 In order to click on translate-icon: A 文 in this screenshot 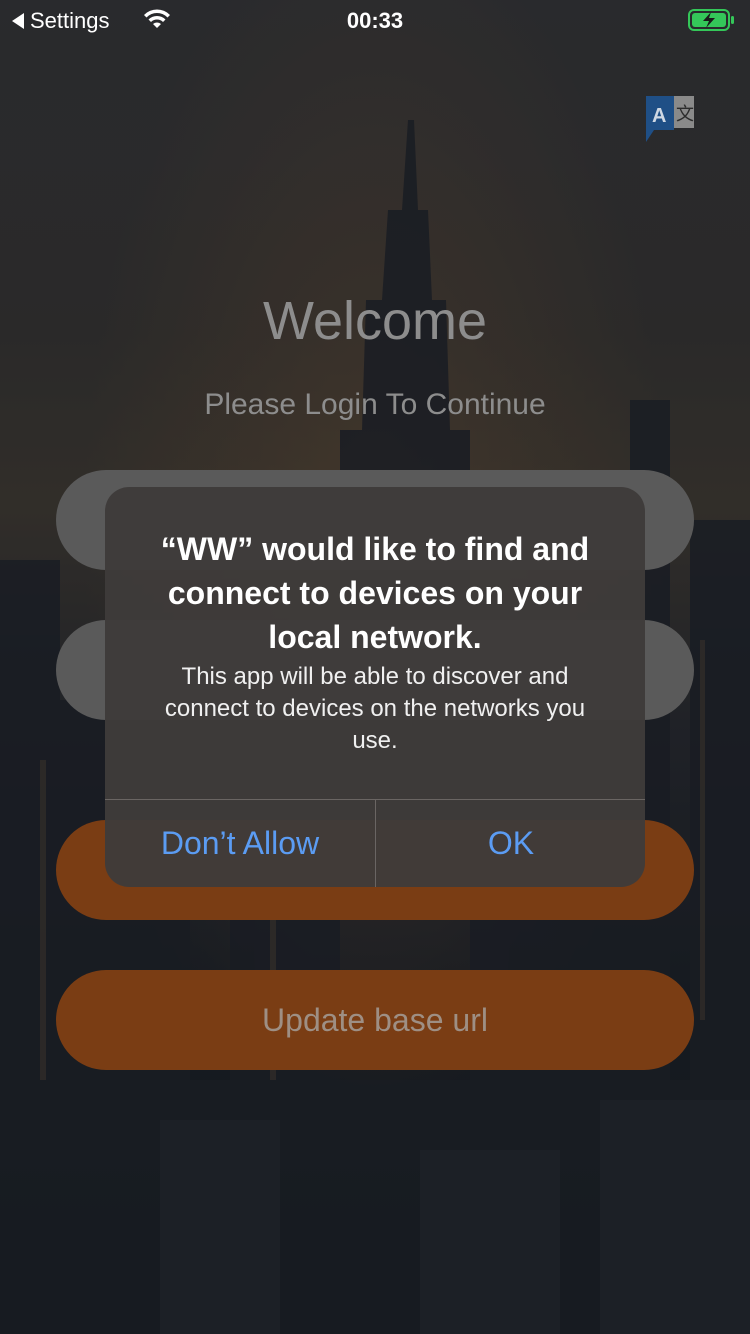, I will do `click(670, 120)`.